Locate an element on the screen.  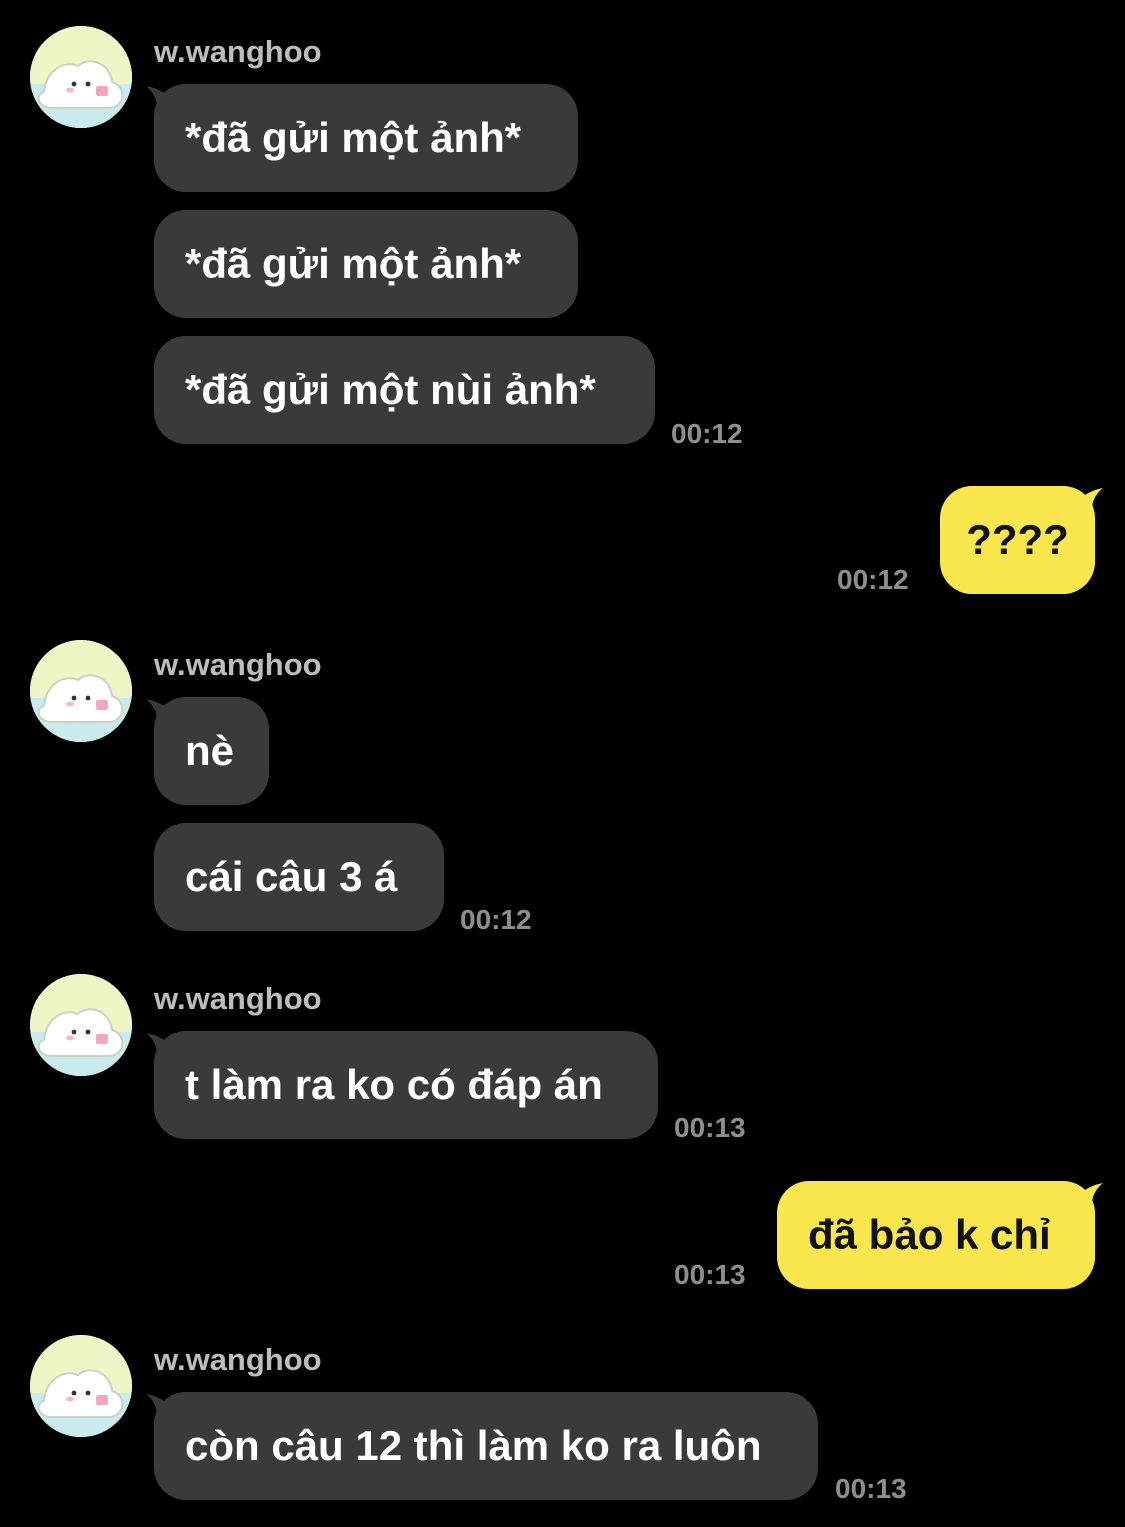
message-bubble: nè is located at coordinates (207, 751).